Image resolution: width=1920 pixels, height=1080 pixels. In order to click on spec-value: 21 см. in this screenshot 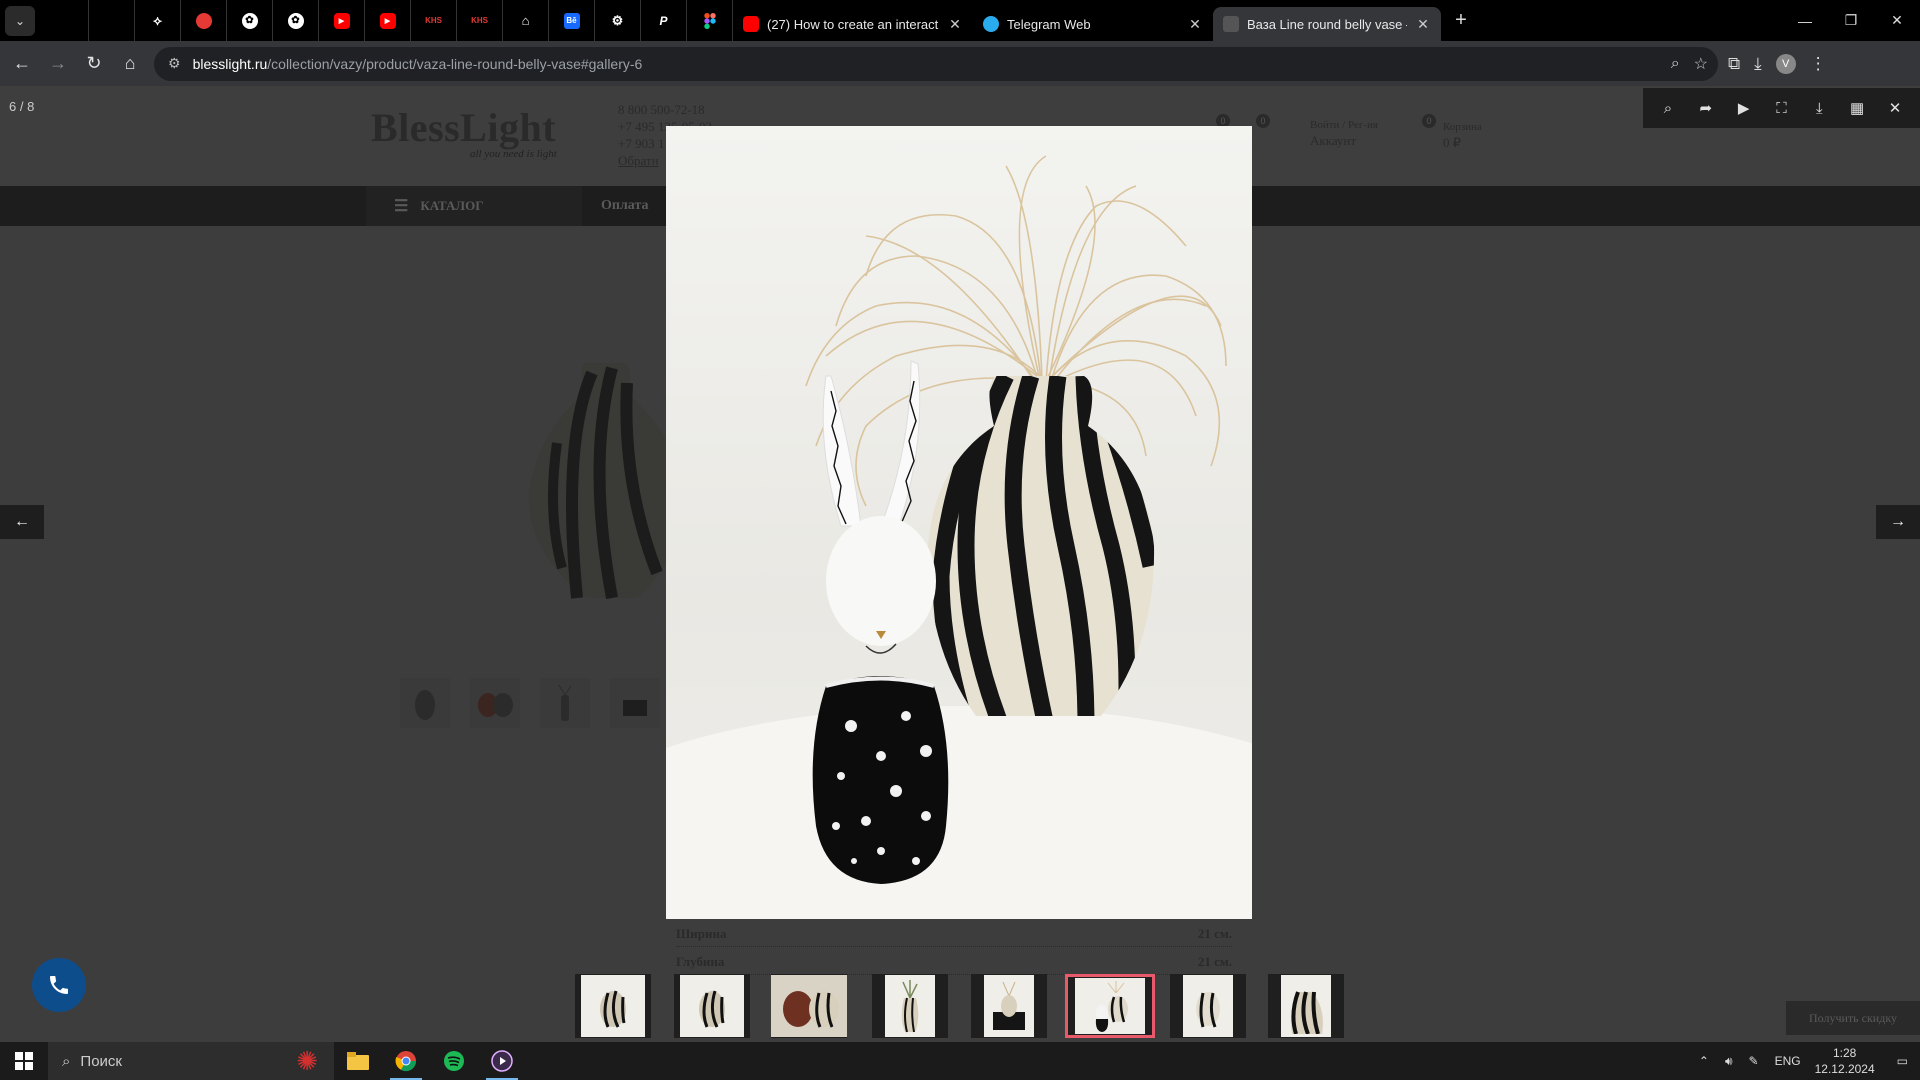, I will do `click(1214, 933)`.